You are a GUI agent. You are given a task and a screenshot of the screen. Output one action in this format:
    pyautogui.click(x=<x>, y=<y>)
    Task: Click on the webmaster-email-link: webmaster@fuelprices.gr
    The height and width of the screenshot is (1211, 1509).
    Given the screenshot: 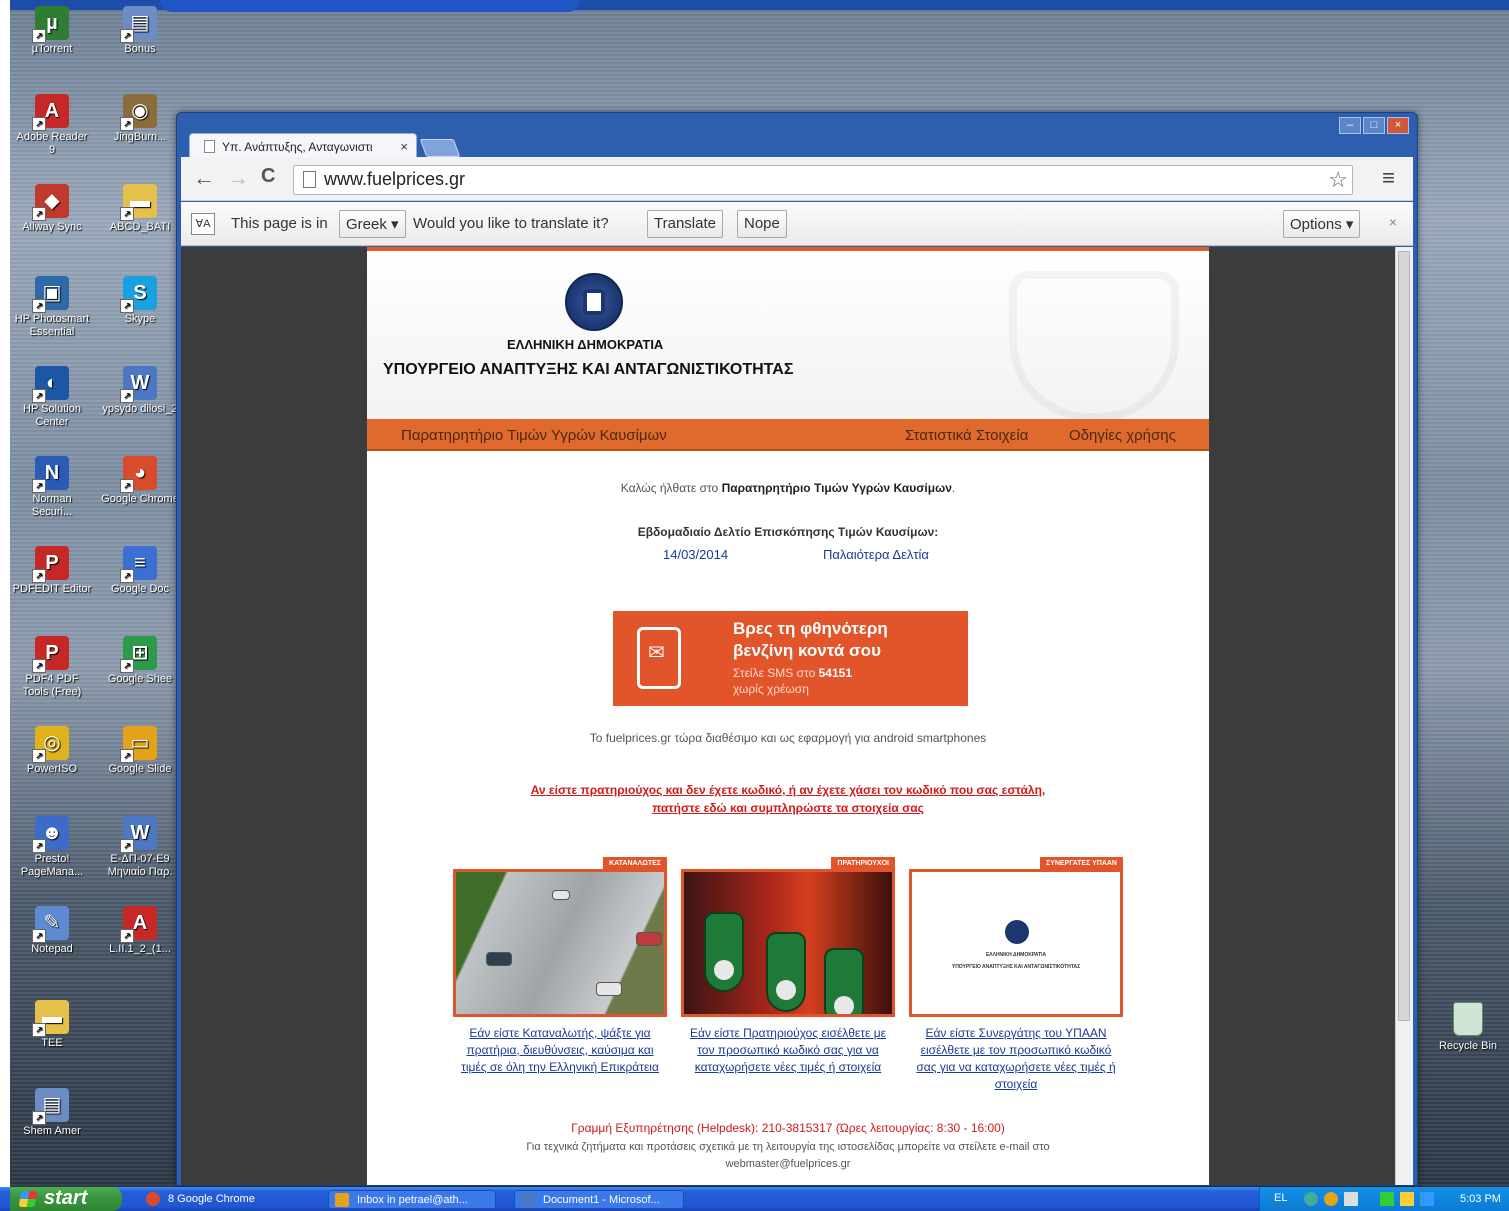 What is the action you would take?
    pyautogui.click(x=788, y=1164)
    